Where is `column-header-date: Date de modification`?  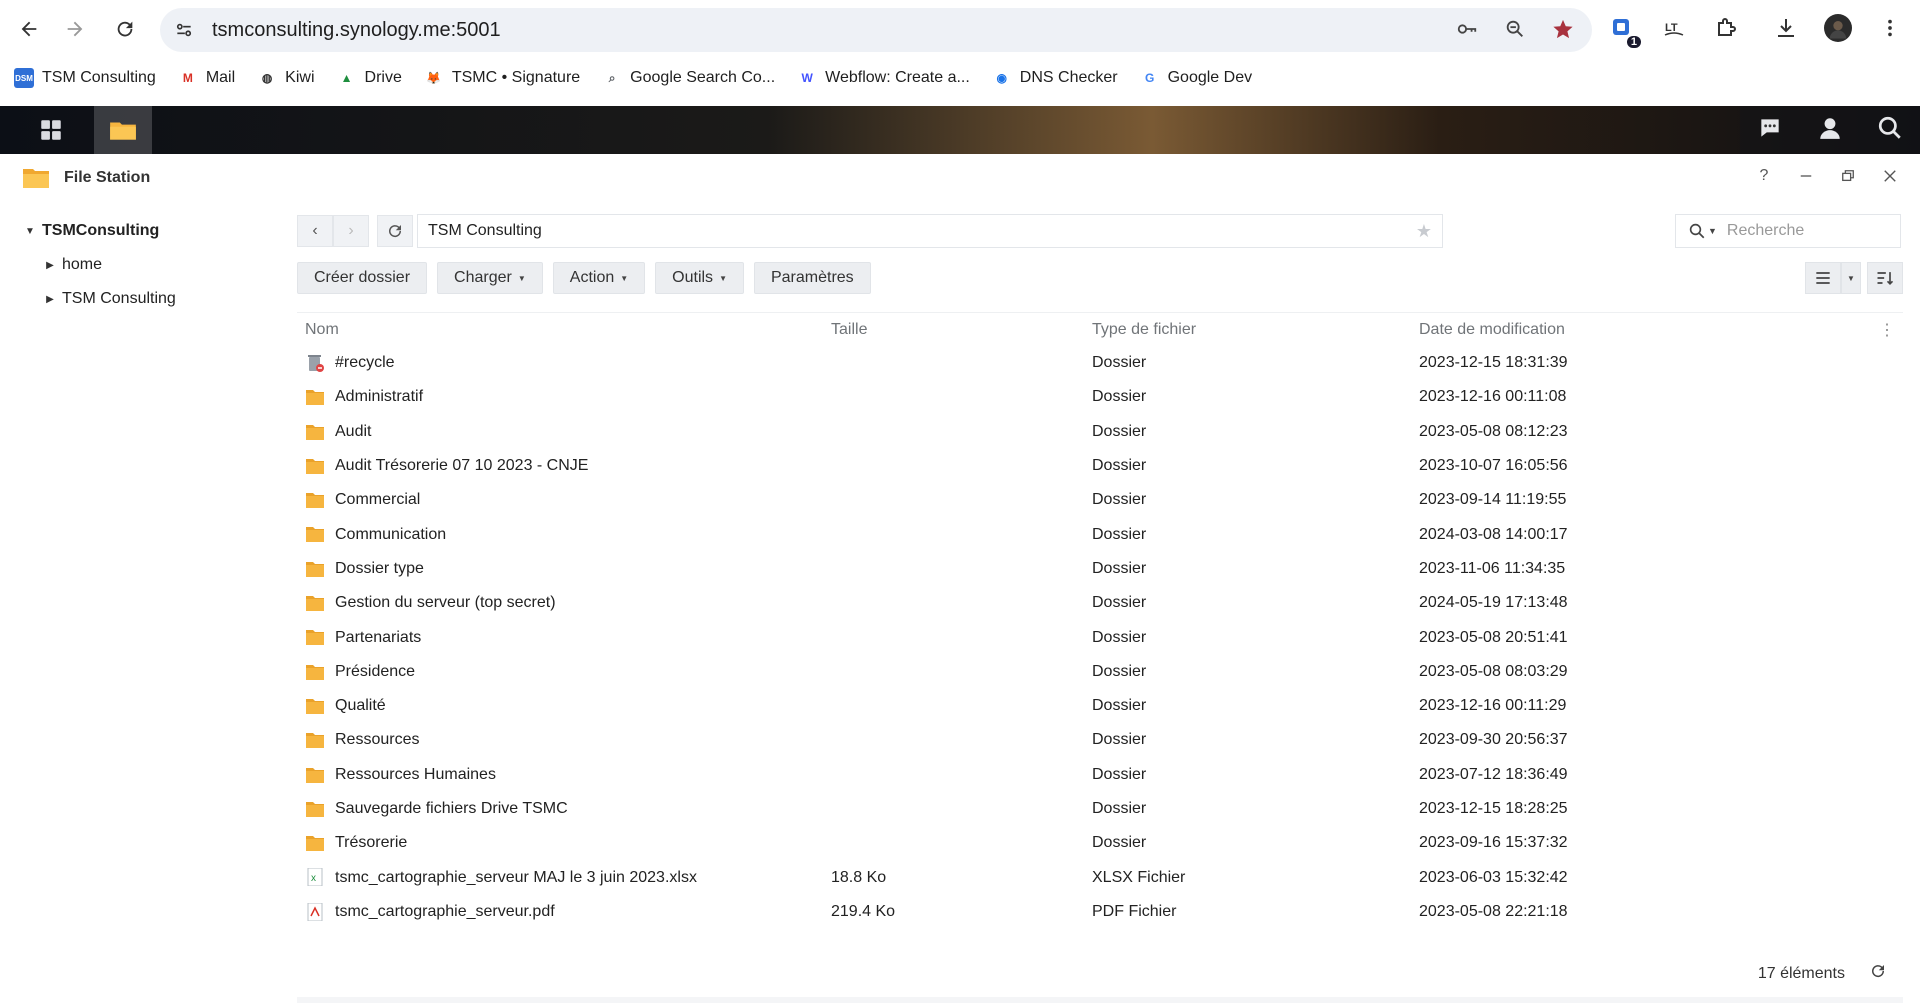
column-header-date: Date de modification is located at coordinates (1492, 330).